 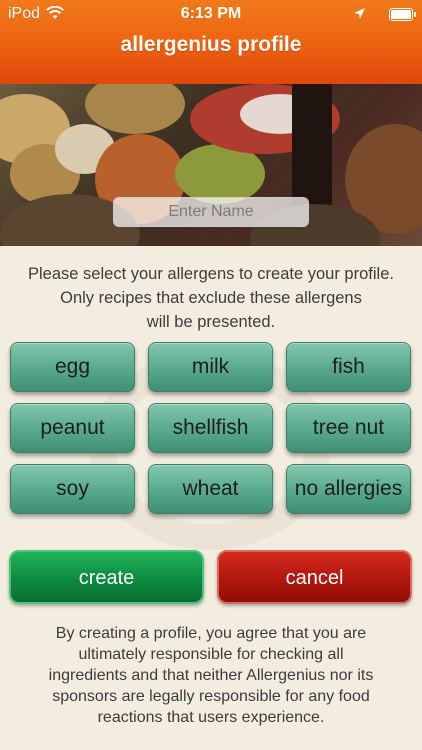 I want to click on location-arrow-icon, so click(x=359, y=16).